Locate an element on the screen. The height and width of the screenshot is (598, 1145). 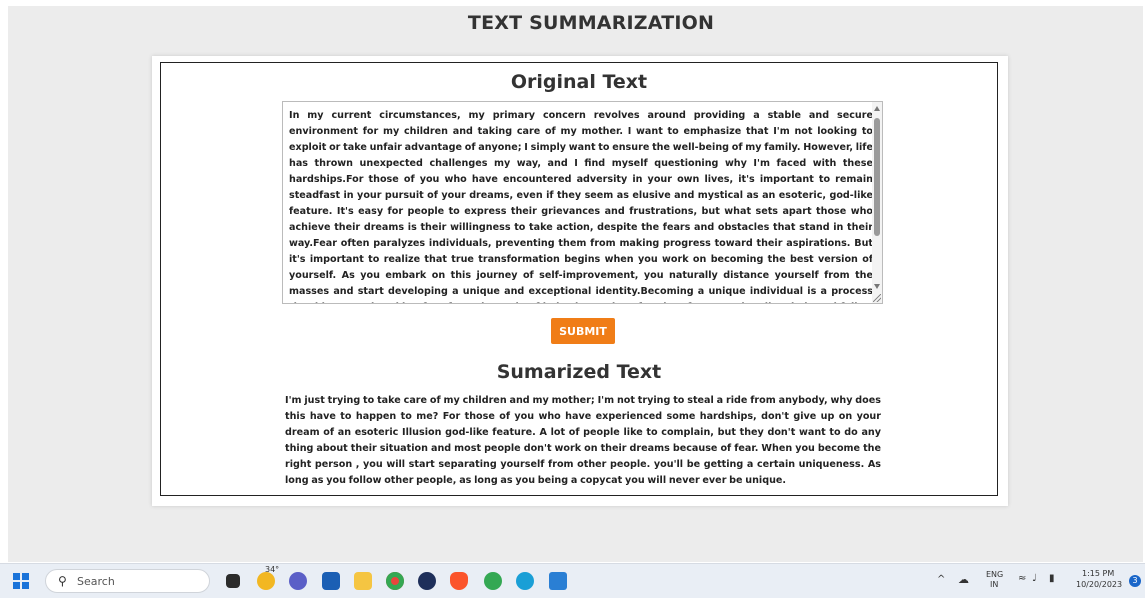
cloud-icon: ☁ is located at coordinates (963, 579).